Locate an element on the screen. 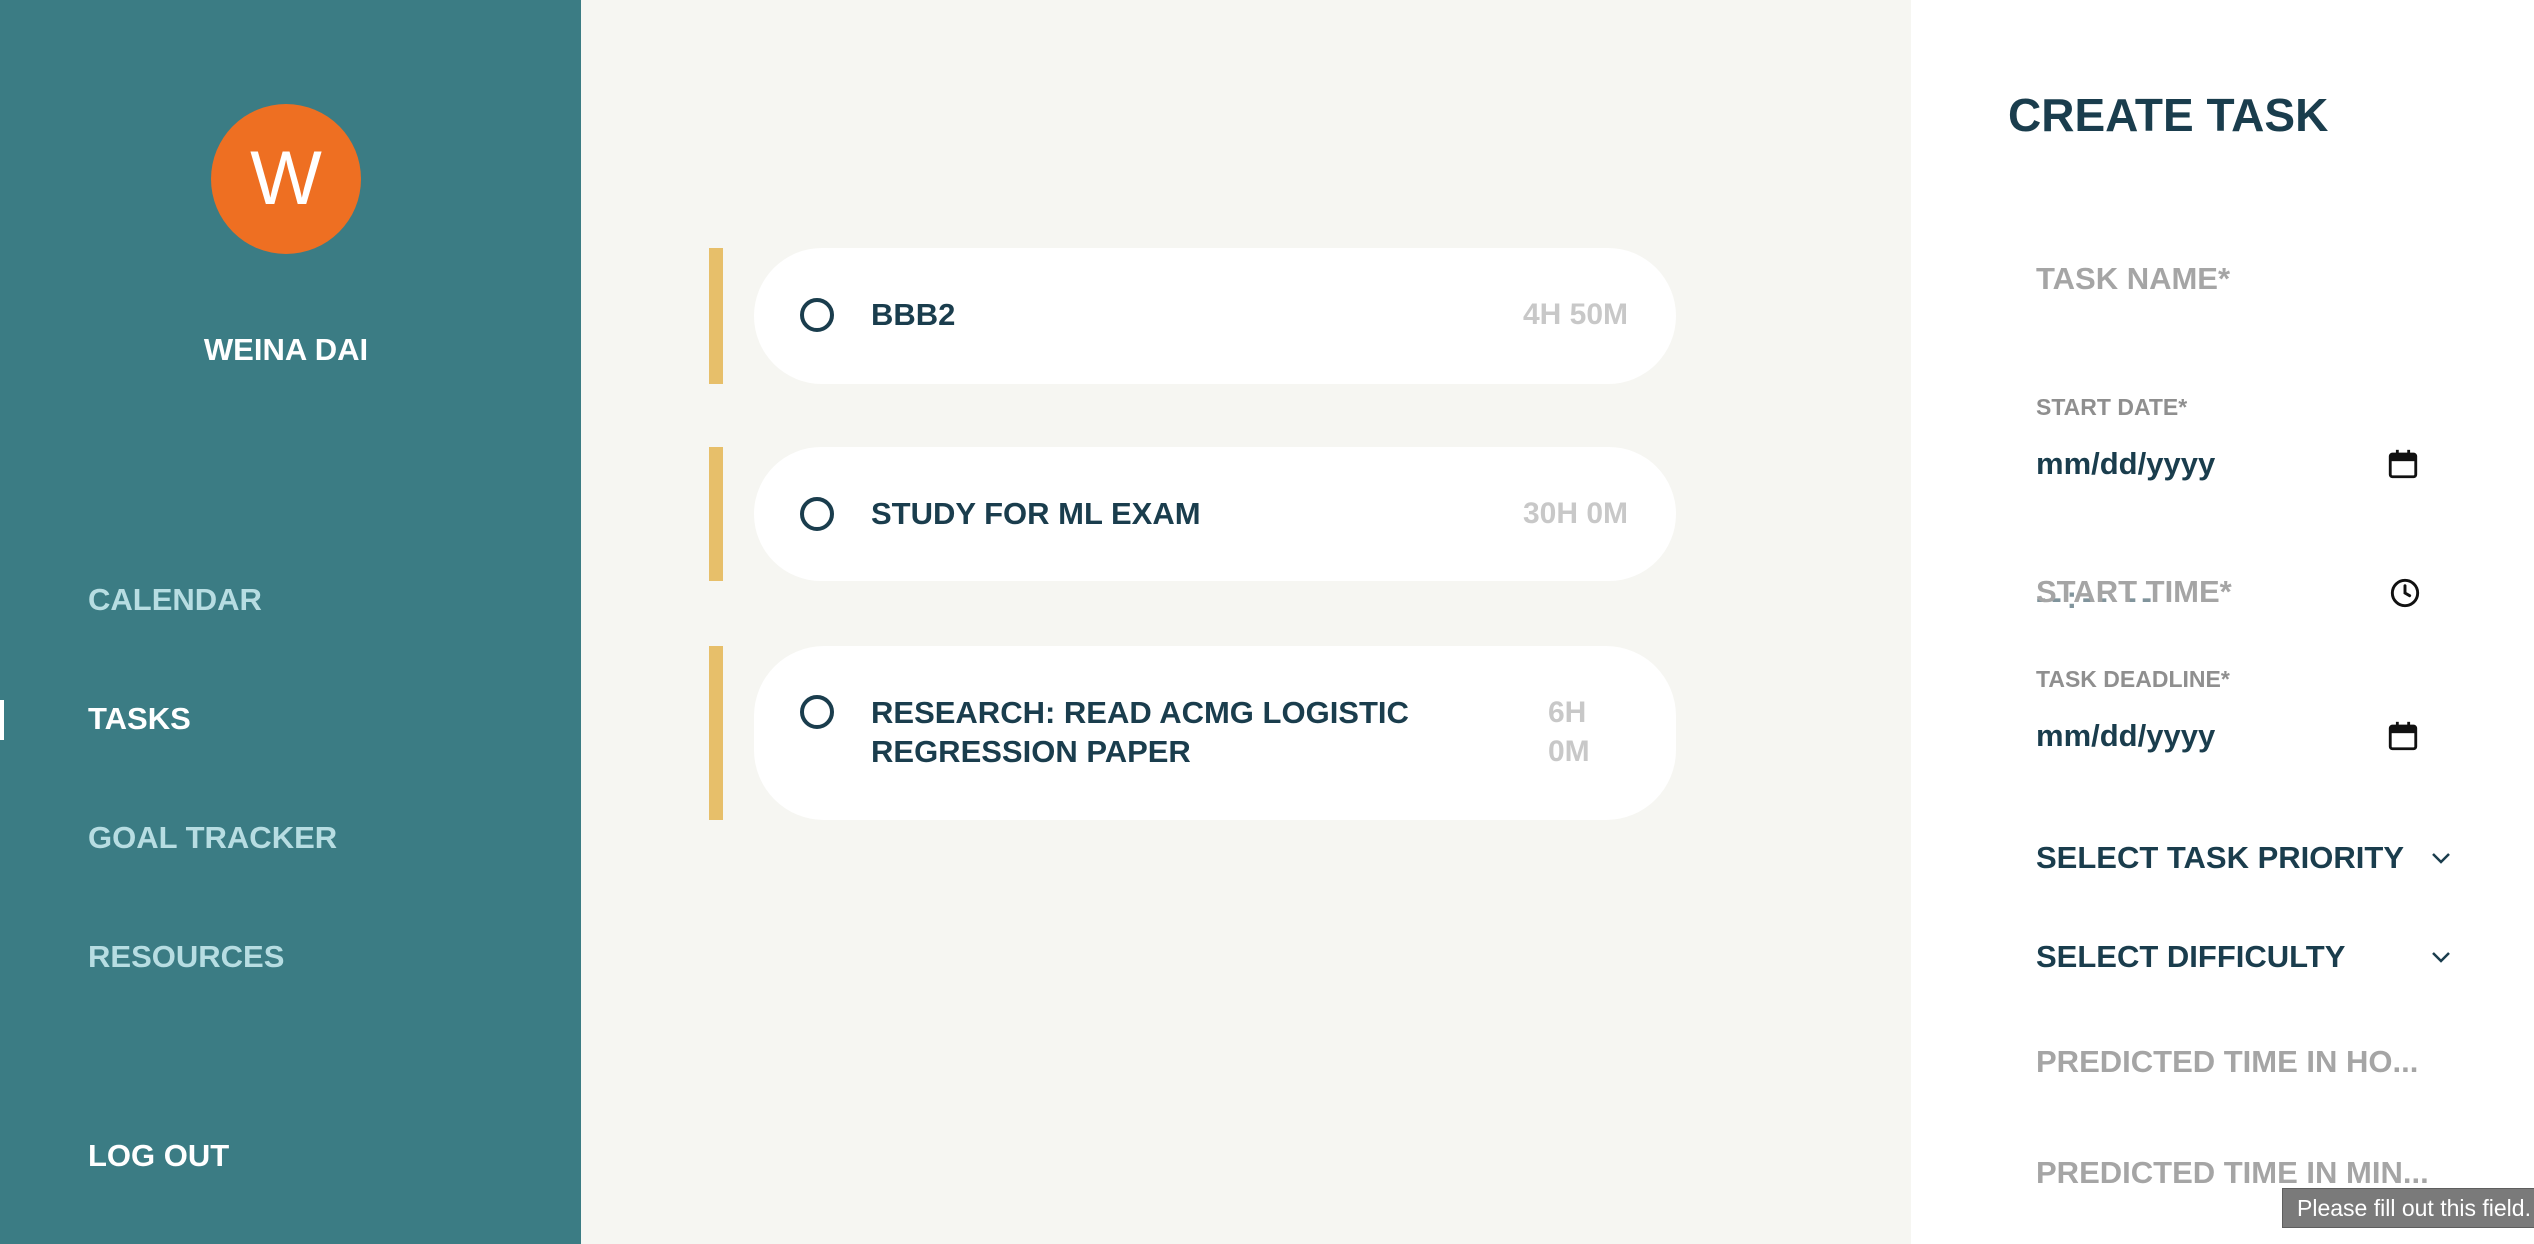 Image resolution: width=2534 pixels, height=1244 pixels. user-name: WEINA DAI is located at coordinates (286, 349).